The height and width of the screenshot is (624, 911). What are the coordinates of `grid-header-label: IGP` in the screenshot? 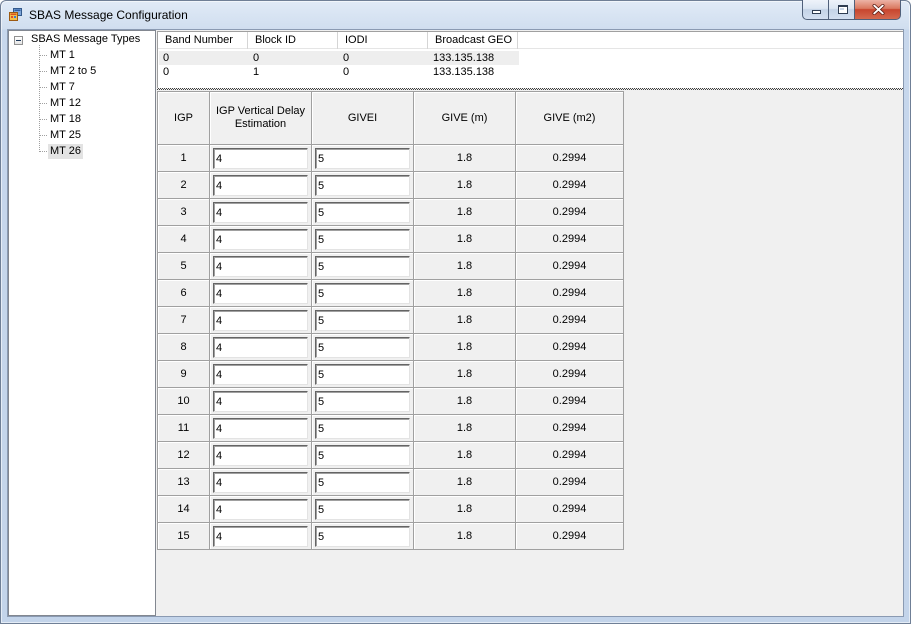 It's located at (183, 117).